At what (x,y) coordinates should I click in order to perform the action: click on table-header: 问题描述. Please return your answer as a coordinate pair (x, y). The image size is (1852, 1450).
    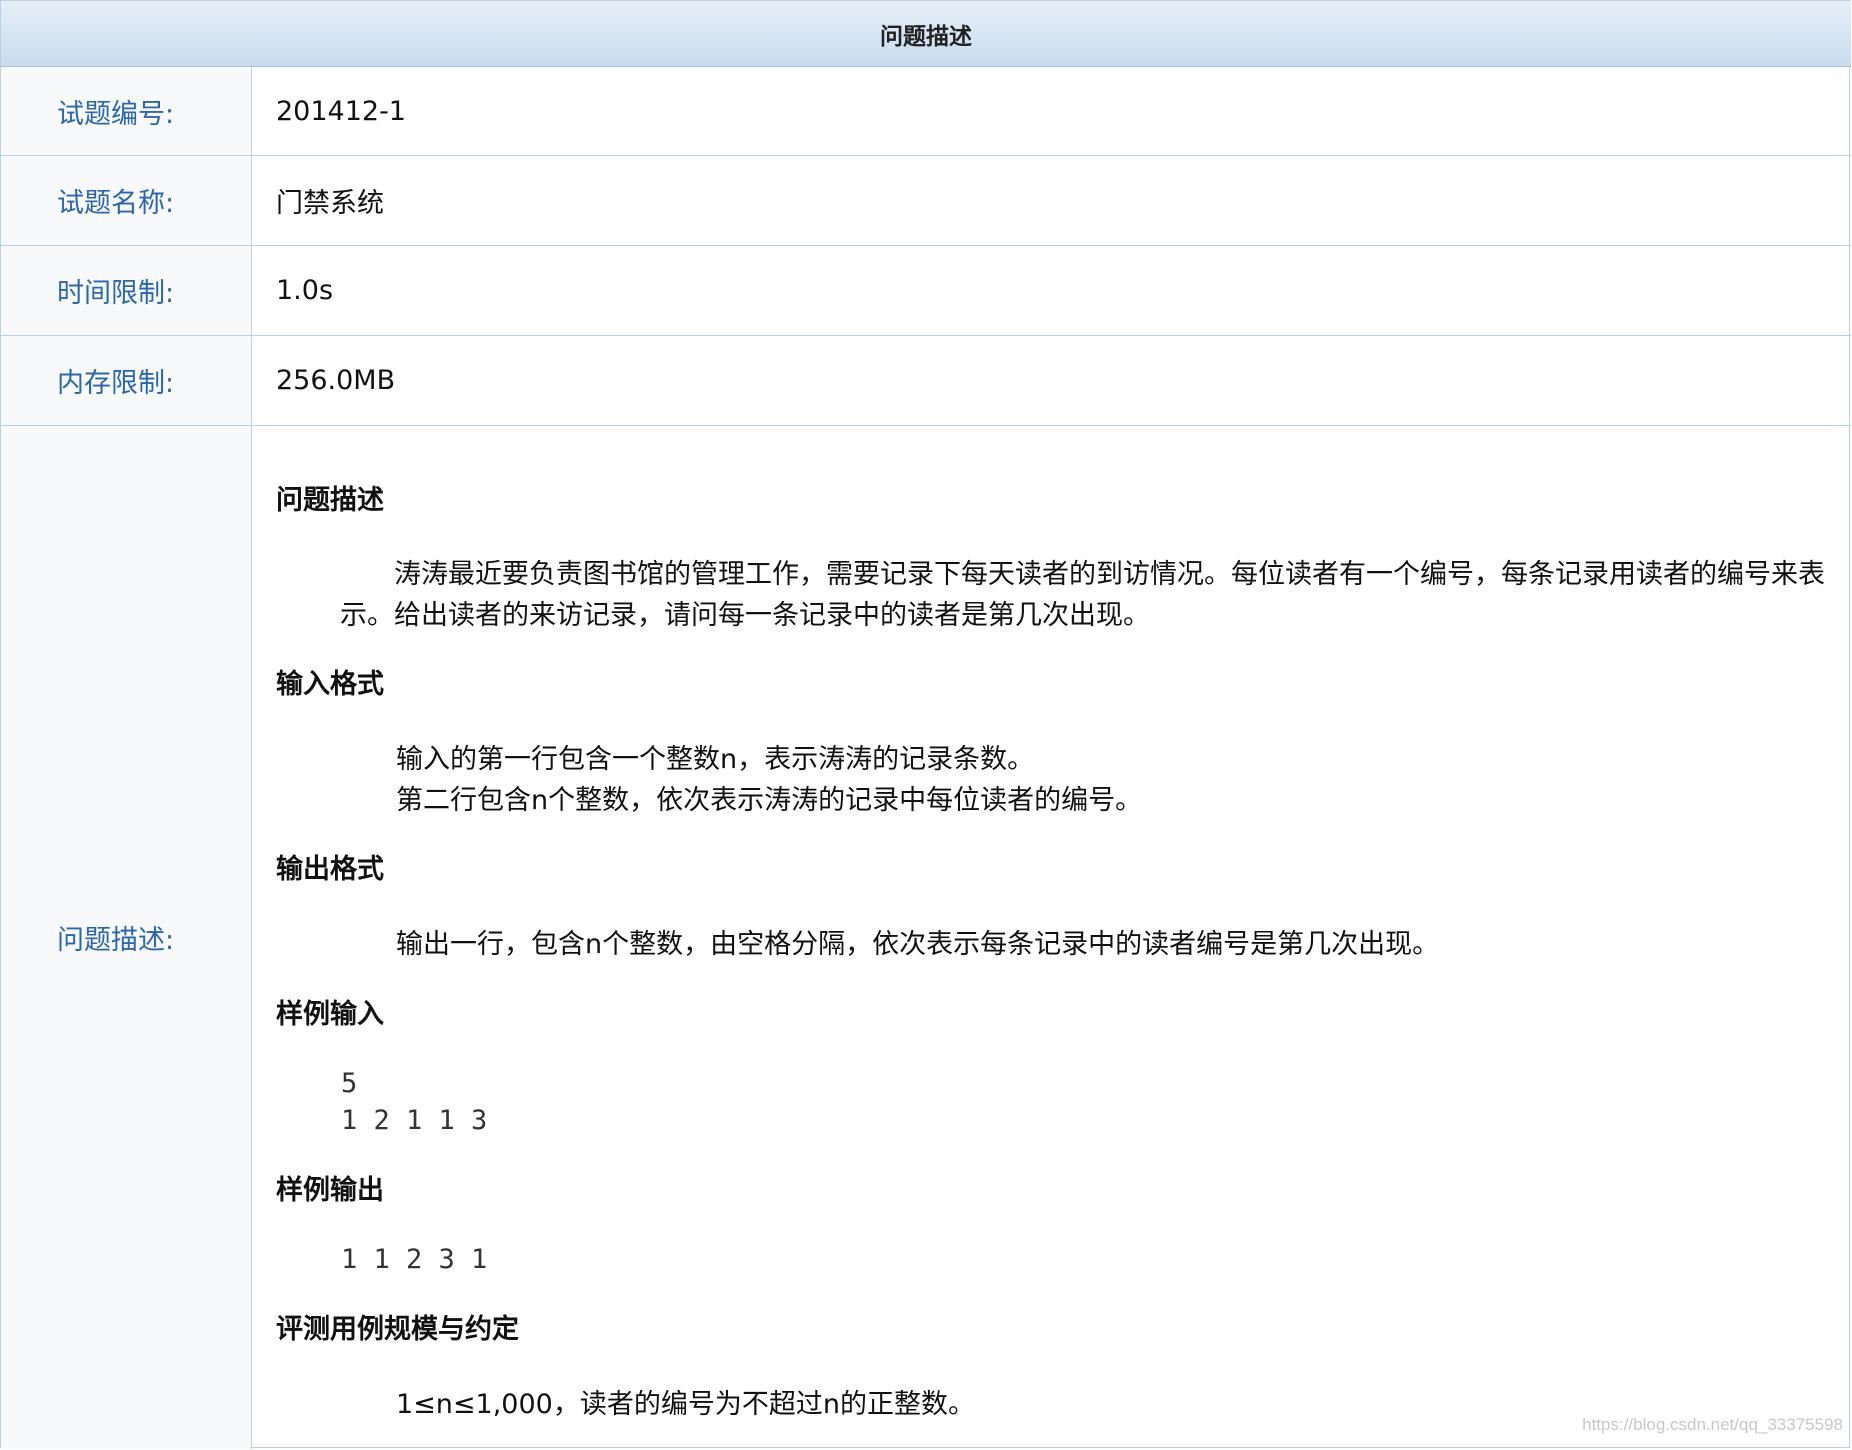
    Looking at the image, I should click on (926, 34).